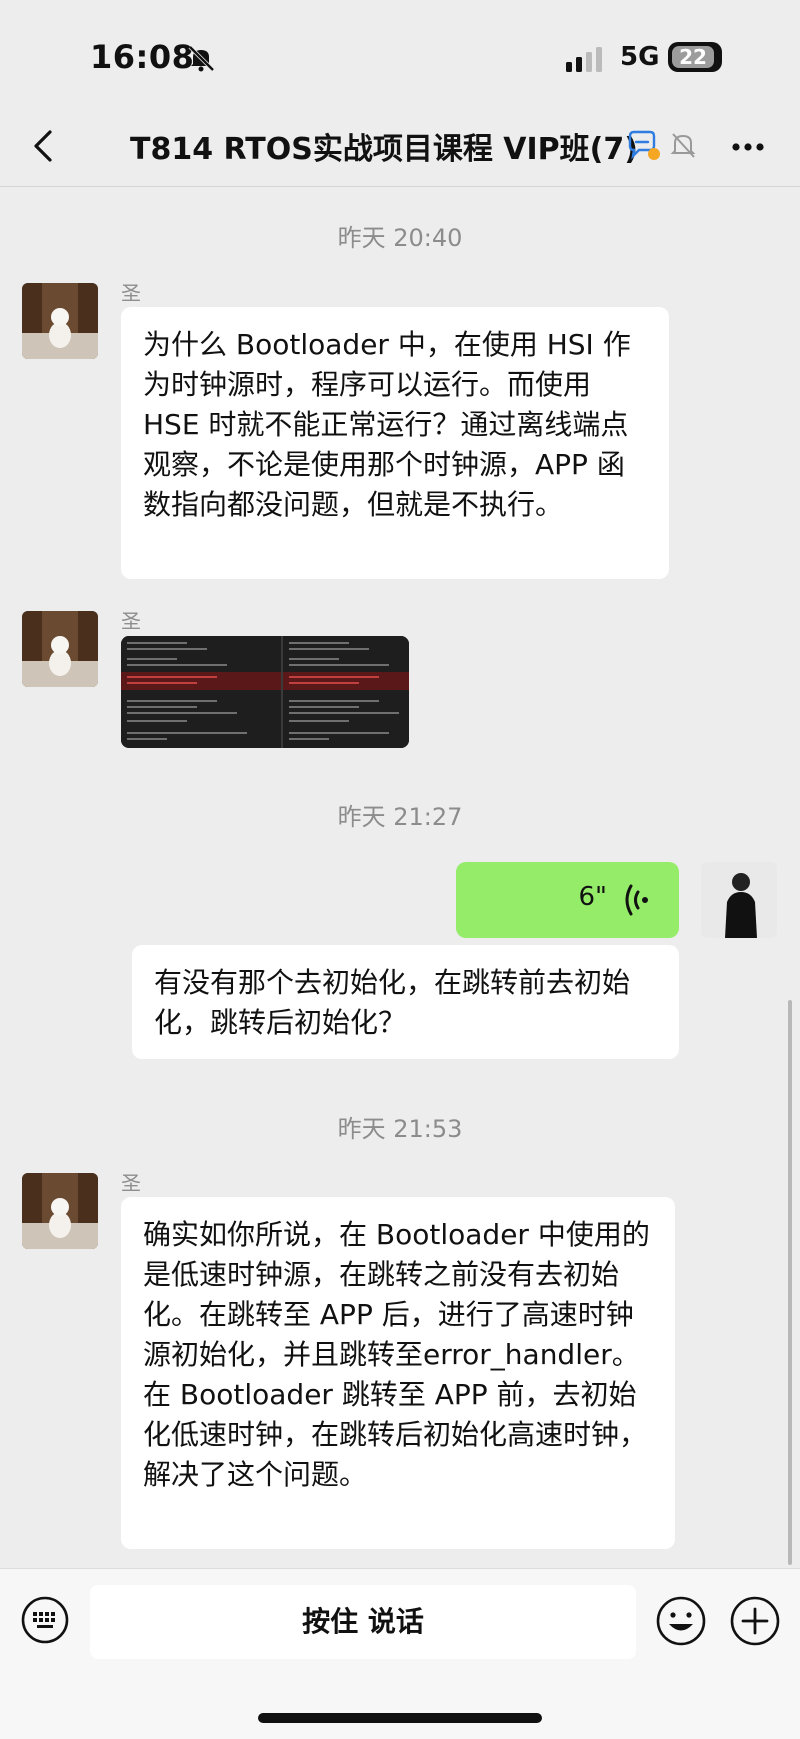 The width and height of the screenshot is (800, 1739). I want to click on keyboard-icon, so click(45, 1620).